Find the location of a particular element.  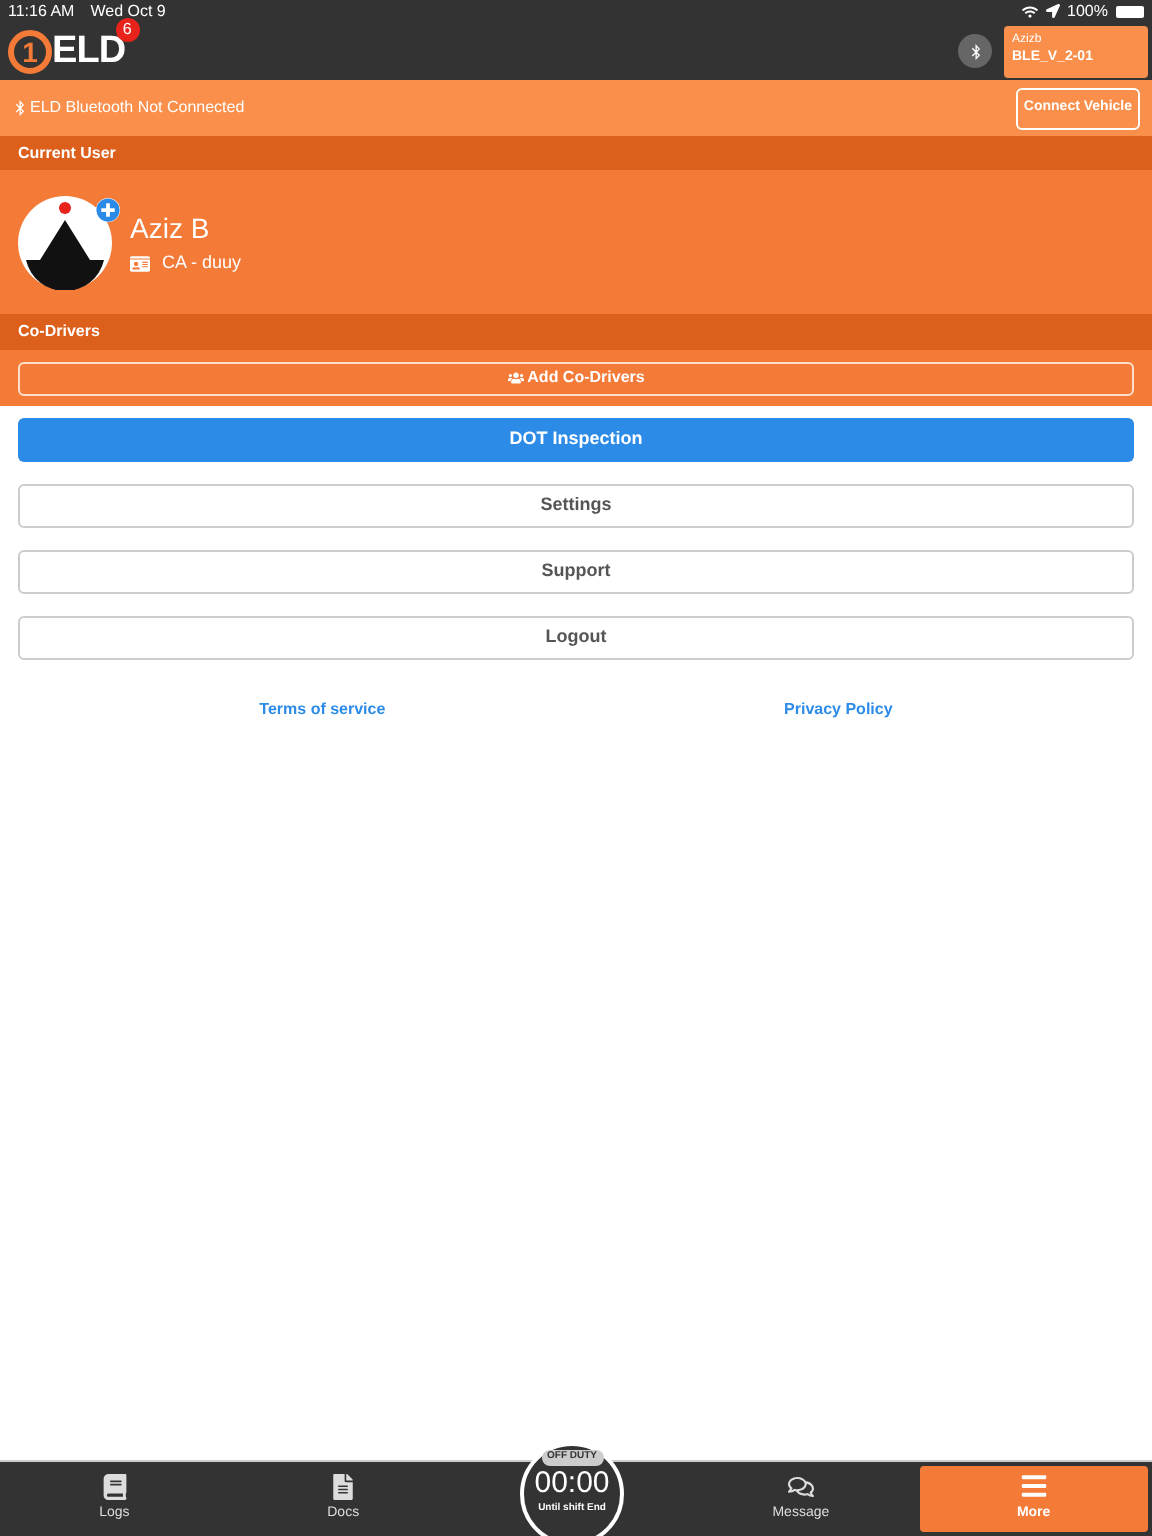

book-icon is located at coordinates (114, 1486).